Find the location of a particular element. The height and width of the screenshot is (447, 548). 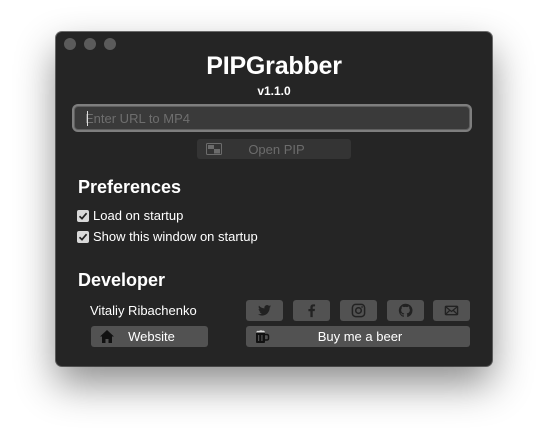

home-icon is located at coordinates (107, 336).